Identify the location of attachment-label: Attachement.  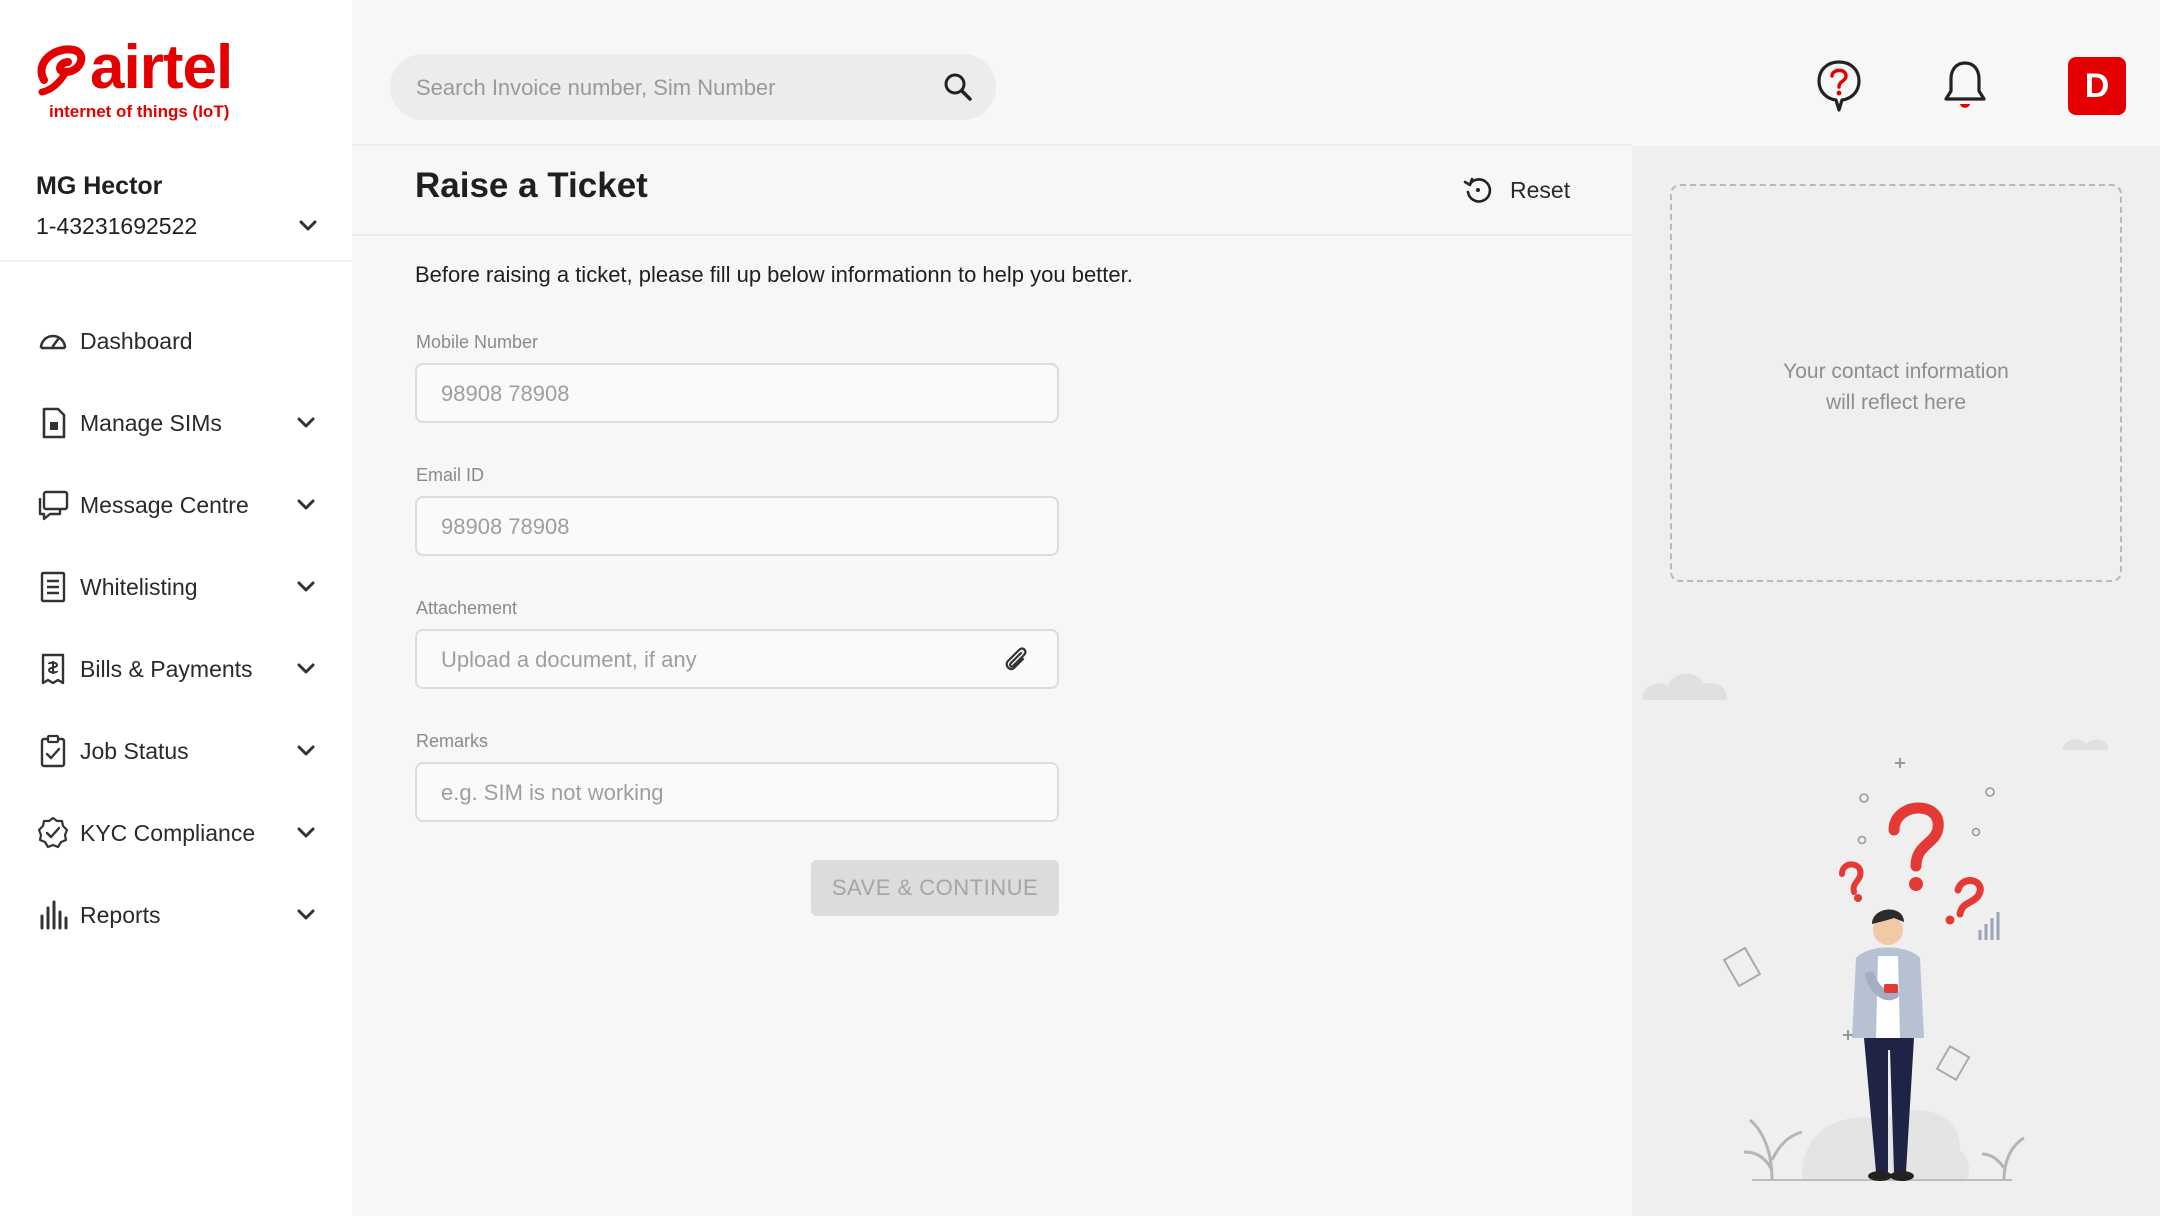
(467, 608).